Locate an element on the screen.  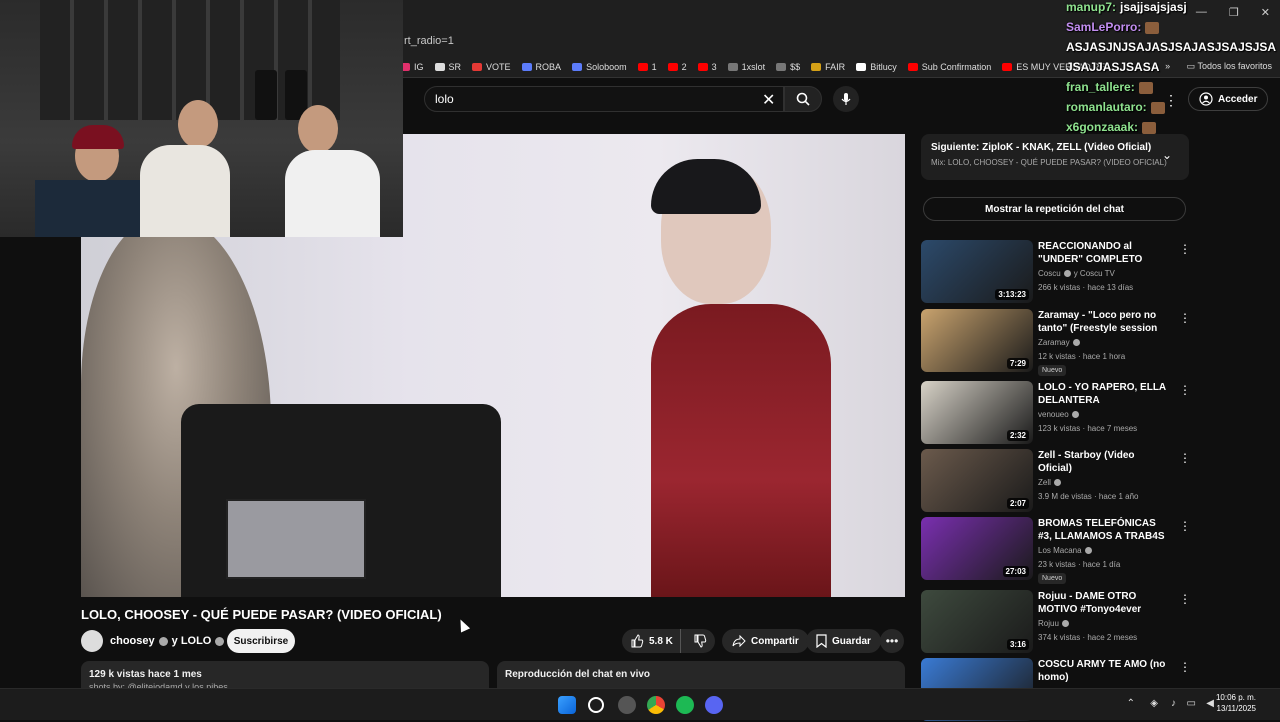
bookmark-item: Soloboom is located at coordinates (599, 67).